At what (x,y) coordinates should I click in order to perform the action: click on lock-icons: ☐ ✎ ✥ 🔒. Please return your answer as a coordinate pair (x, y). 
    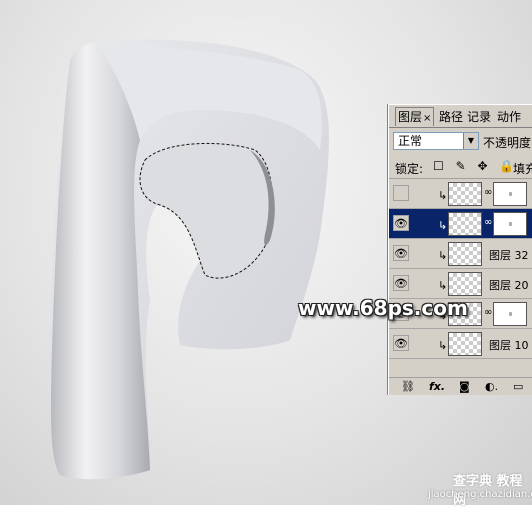
    Looking at the image, I should click on (475, 166).